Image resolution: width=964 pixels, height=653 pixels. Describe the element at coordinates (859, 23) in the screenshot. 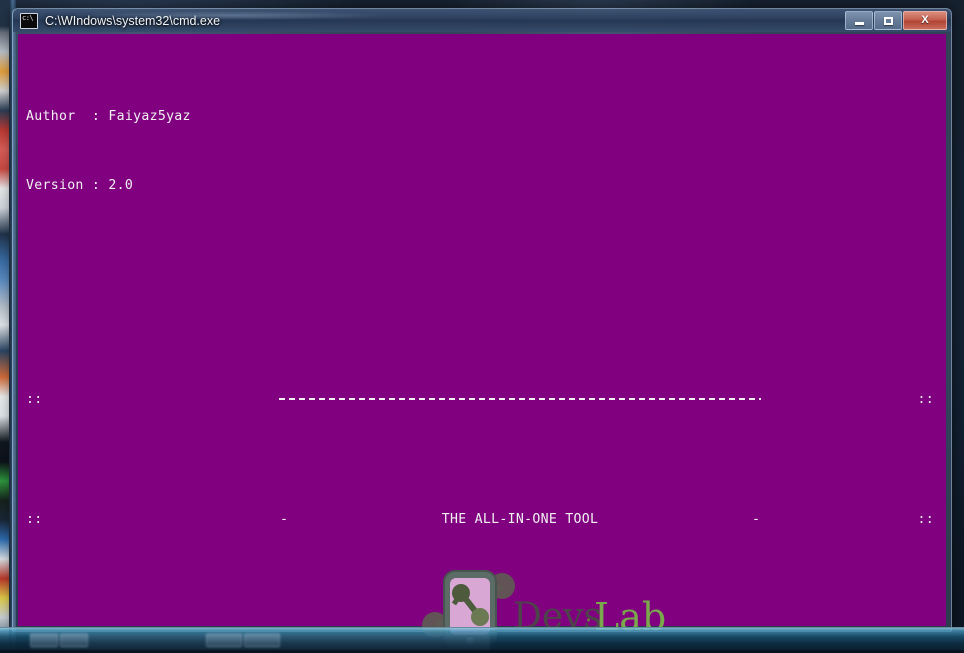

I see `minimize-icon` at that location.